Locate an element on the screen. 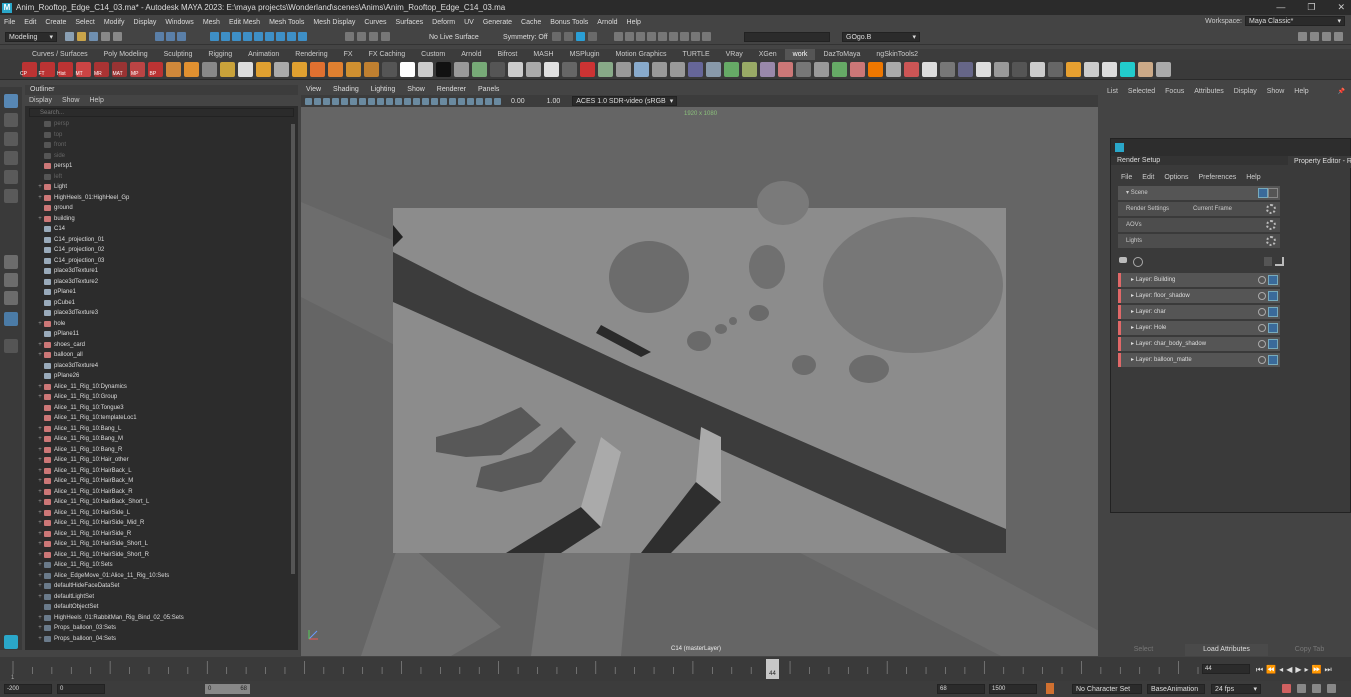 This screenshot has height=697, width=1351. film-gate-icon is located at coordinates (353, 101).